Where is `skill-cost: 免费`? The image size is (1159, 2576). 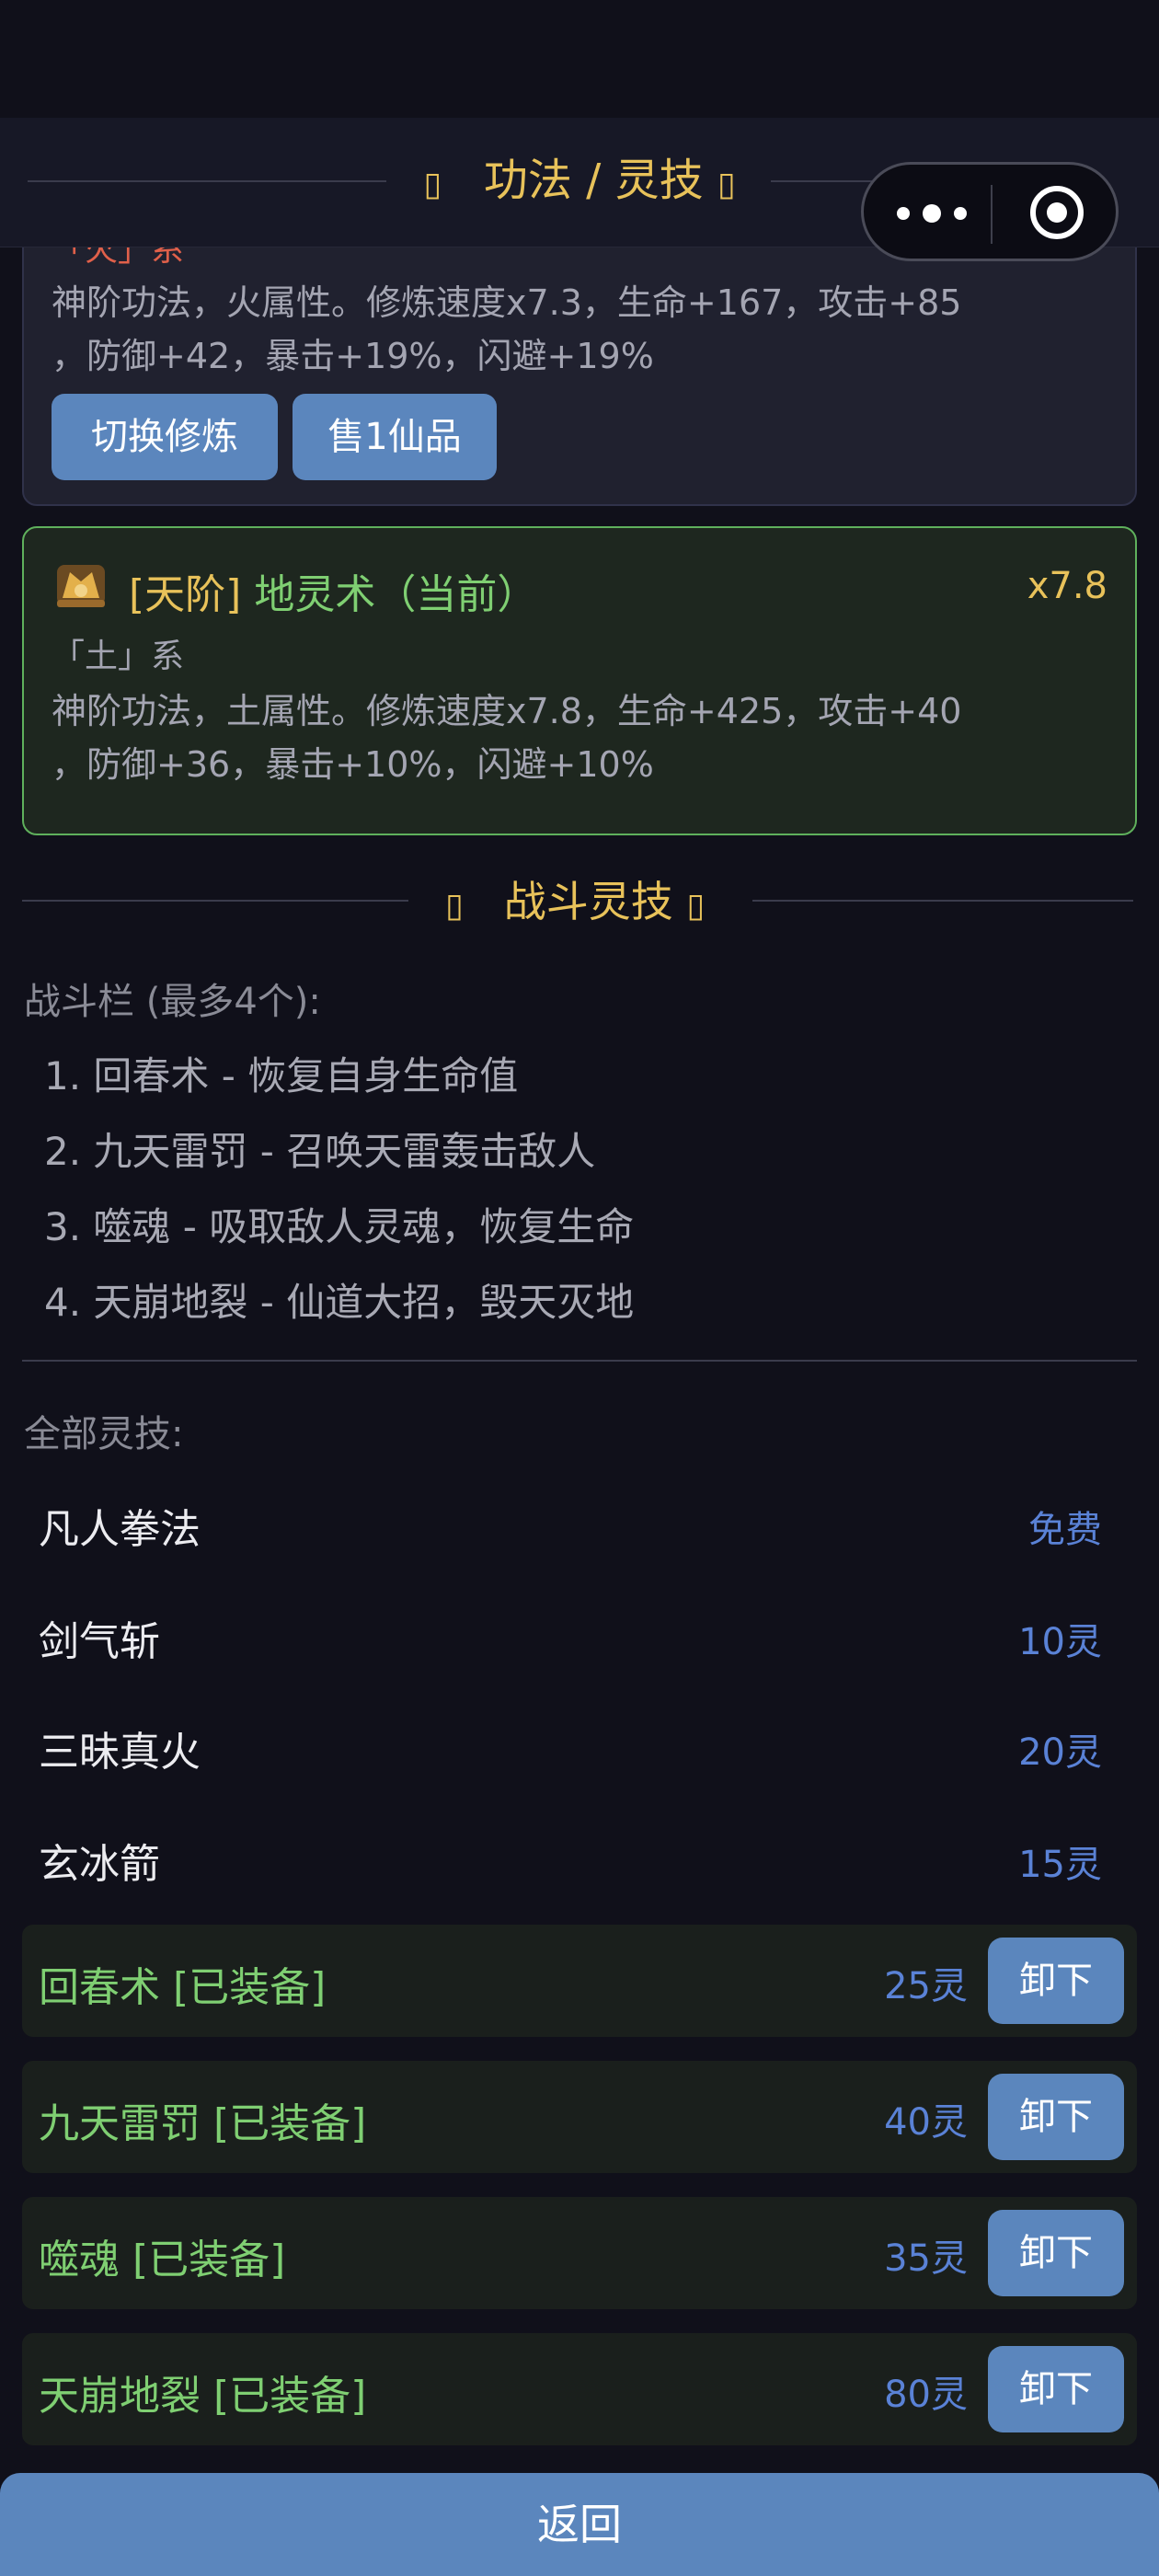 skill-cost: 免费 is located at coordinates (1065, 1530).